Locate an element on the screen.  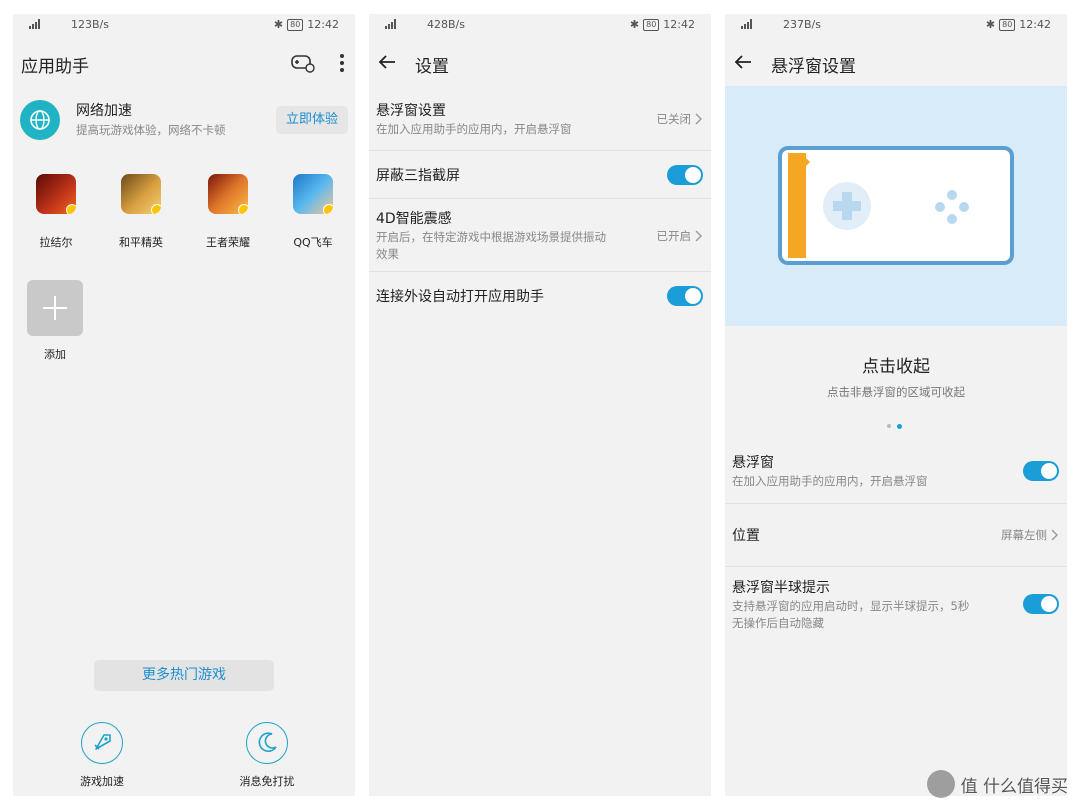
game-boost-label: 游戏加速 is located at coordinates (102, 781).